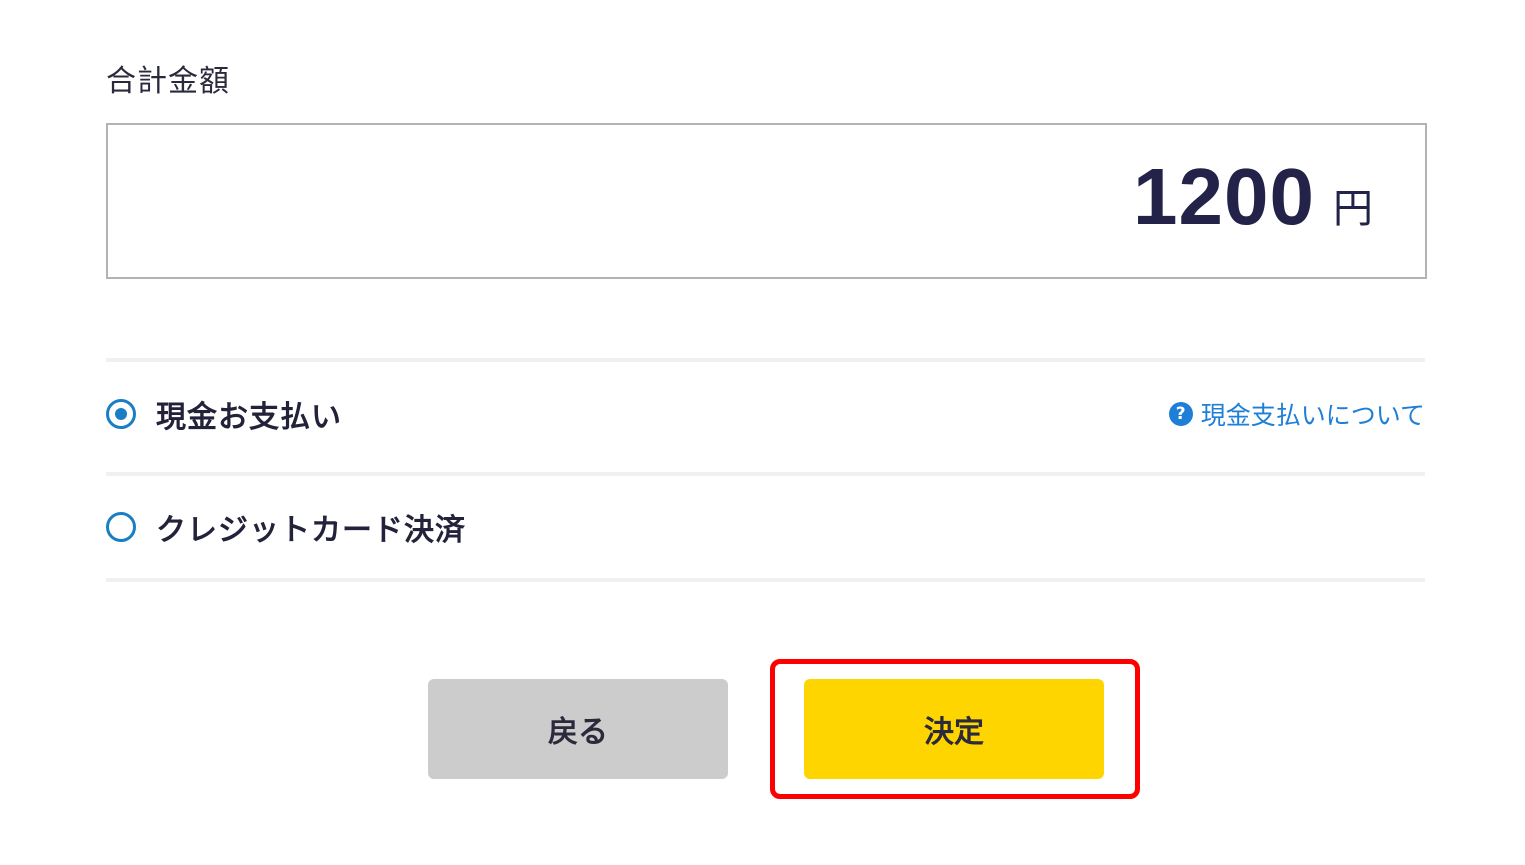 This screenshot has height=865, width=1525. What do you see at coordinates (765, 580) in the screenshot?
I see `divider-bottom` at bounding box center [765, 580].